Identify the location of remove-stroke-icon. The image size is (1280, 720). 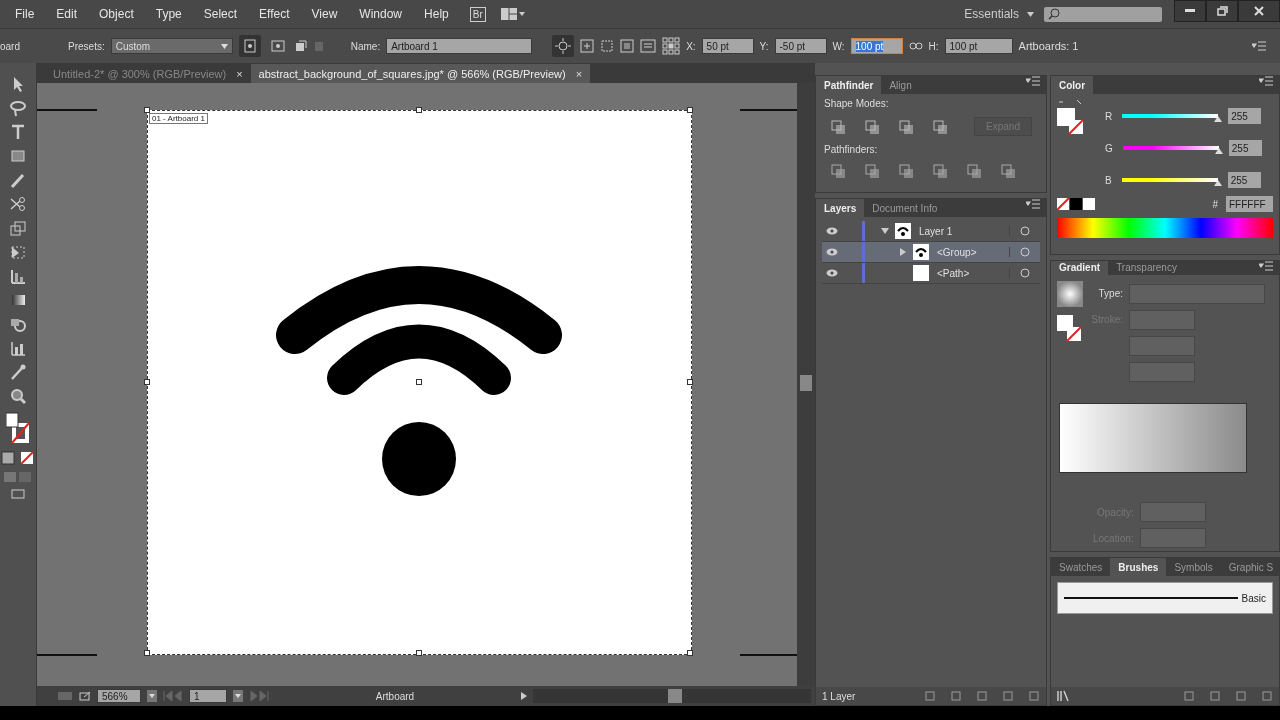
(1189, 696).